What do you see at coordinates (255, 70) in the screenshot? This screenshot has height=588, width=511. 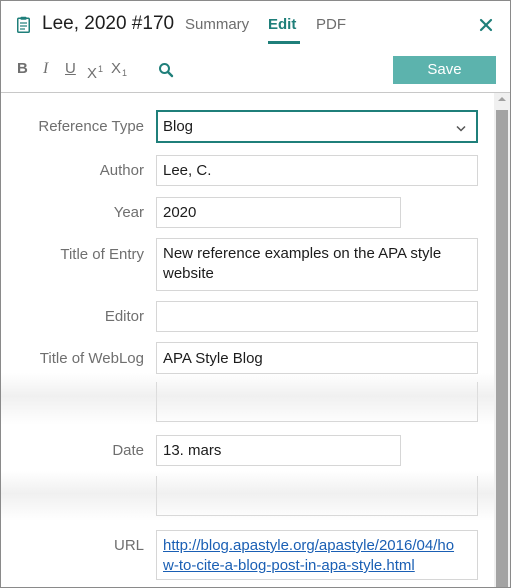 I see `formatting-toolbar: B I U X1 X1 Save` at bounding box center [255, 70].